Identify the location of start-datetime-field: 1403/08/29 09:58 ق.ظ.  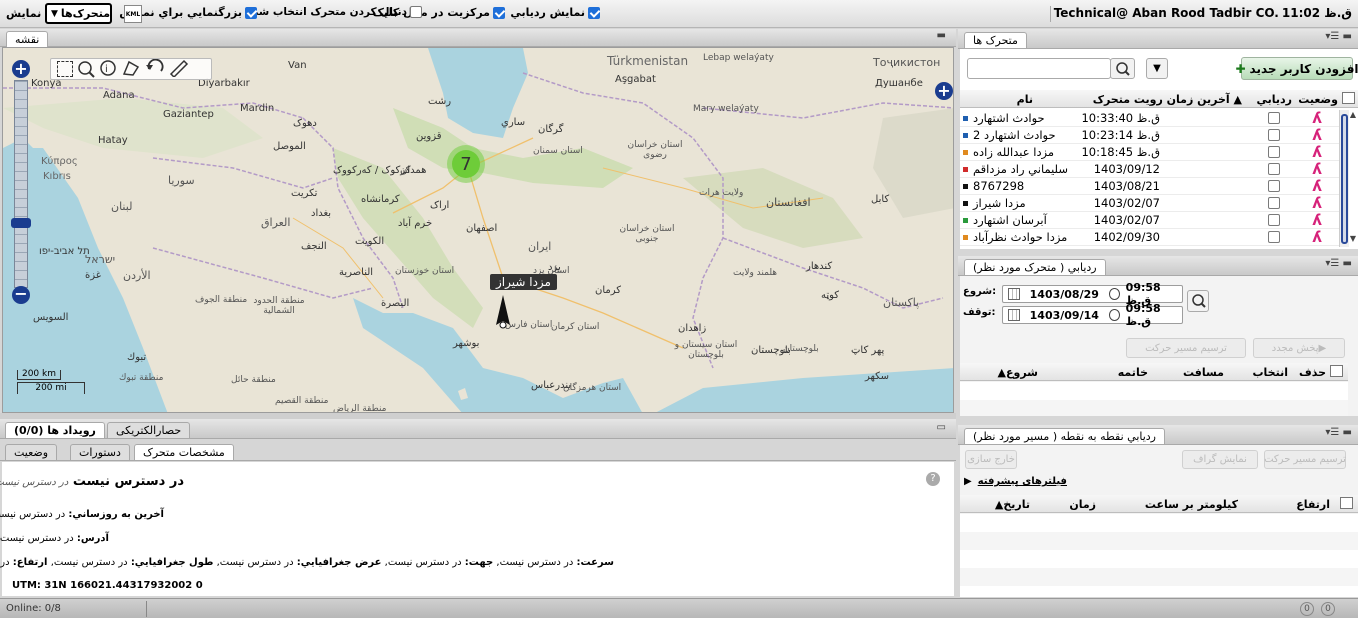
(1092, 294).